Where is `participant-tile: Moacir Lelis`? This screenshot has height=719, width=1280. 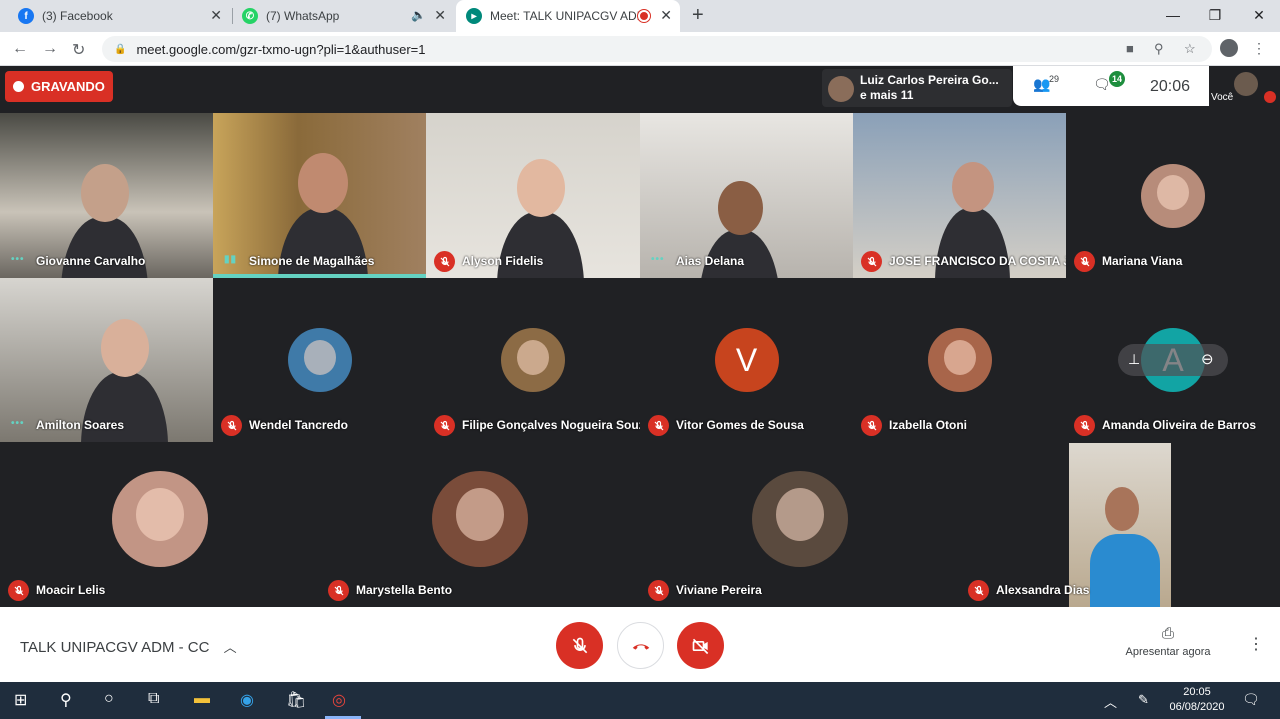
participant-tile: Moacir Lelis is located at coordinates (160, 524).